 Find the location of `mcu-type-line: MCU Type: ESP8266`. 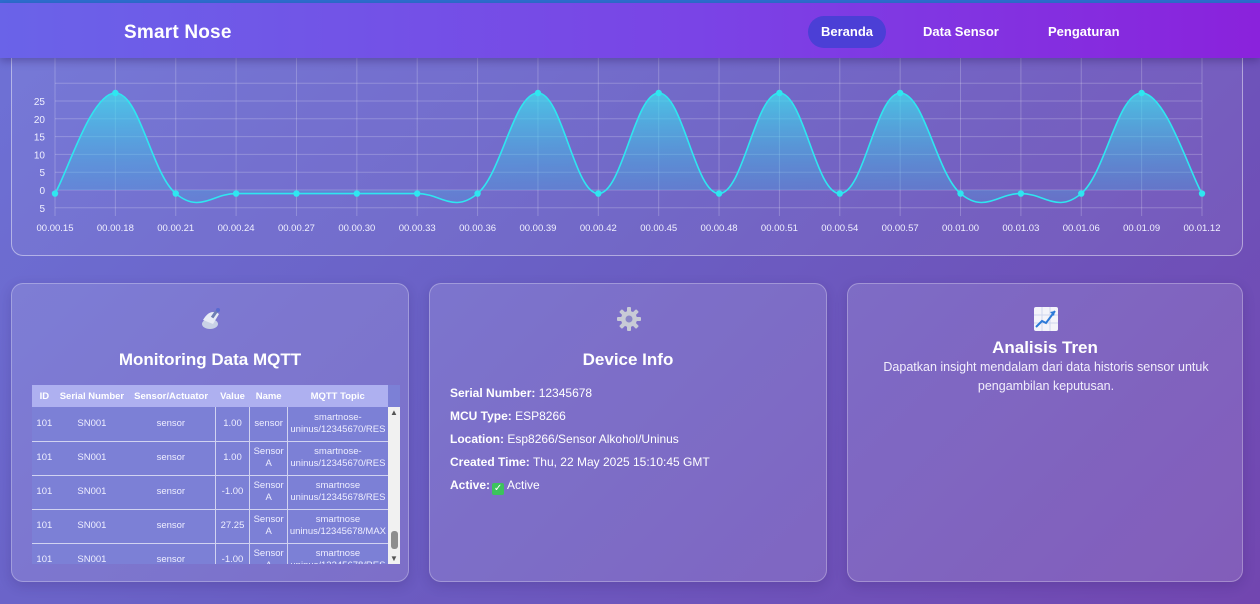

mcu-type-line: MCU Type: ESP8266 is located at coordinates (508, 416).